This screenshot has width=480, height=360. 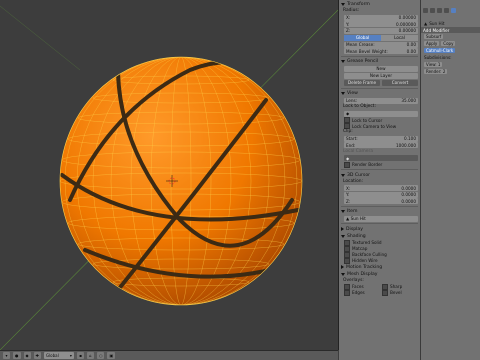 I want to click on properties-tabs, so click(x=450, y=10).